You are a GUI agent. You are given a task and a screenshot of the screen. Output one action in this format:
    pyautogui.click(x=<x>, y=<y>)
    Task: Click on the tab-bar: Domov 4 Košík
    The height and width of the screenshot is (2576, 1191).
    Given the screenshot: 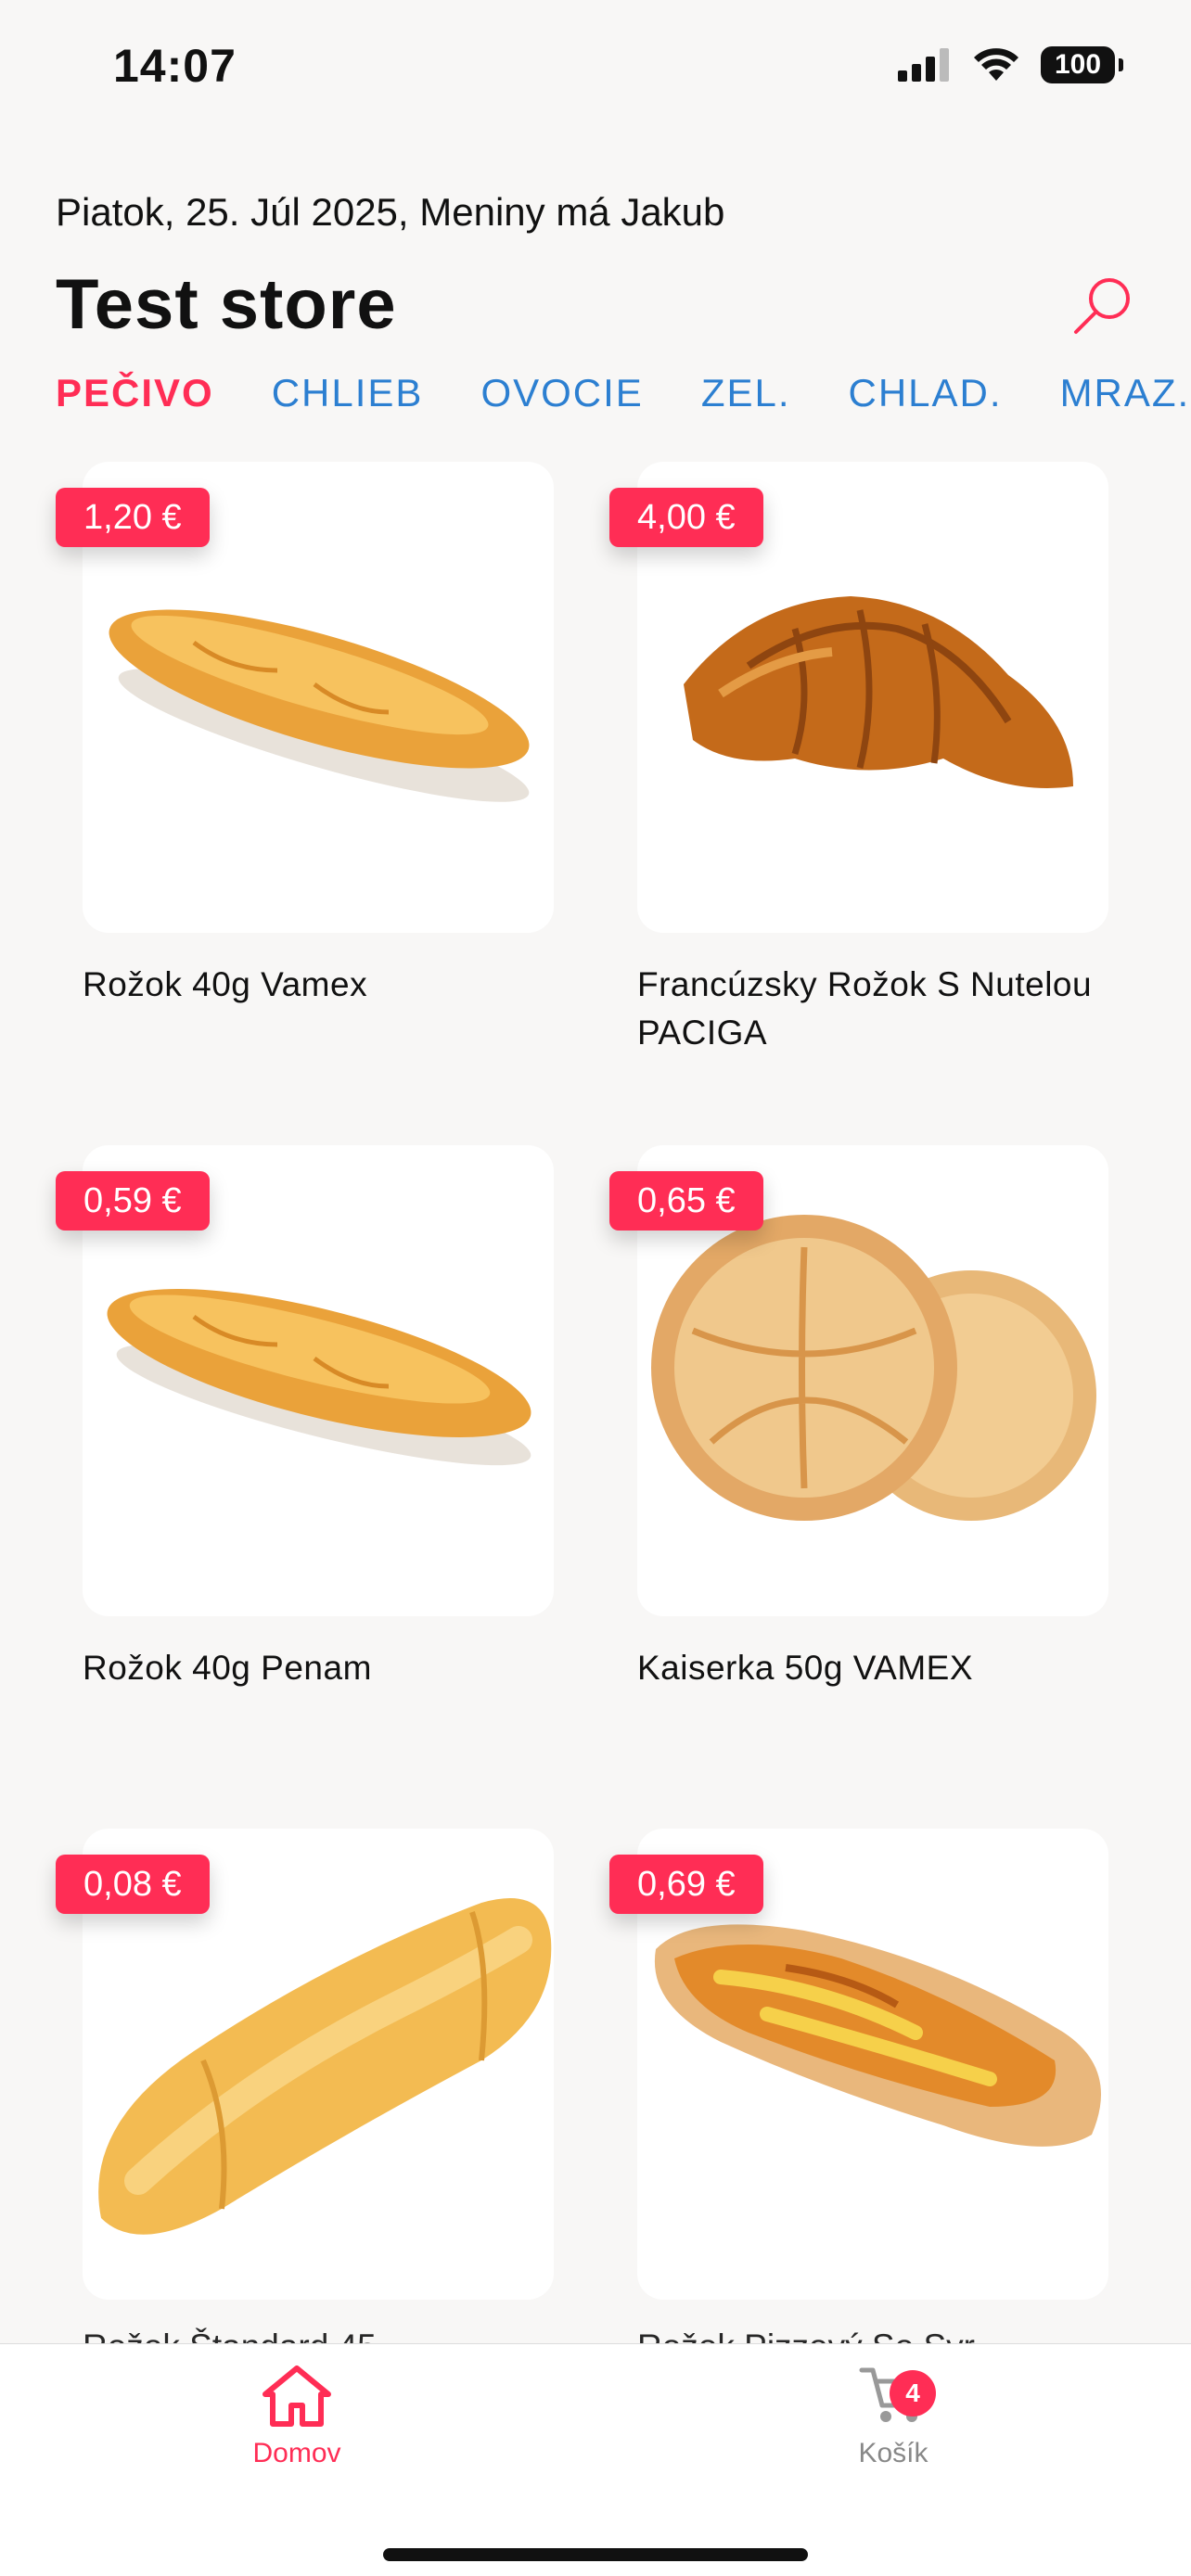 What is the action you would take?
    pyautogui.click(x=595, y=2460)
    